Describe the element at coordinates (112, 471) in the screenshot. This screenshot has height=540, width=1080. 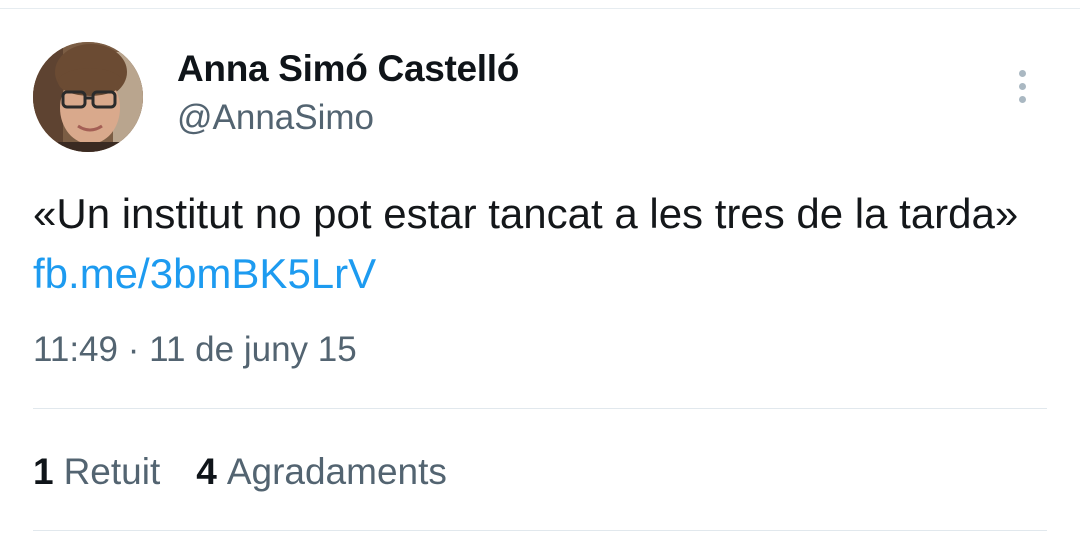
I see `retweets-label: Retuit` at that location.